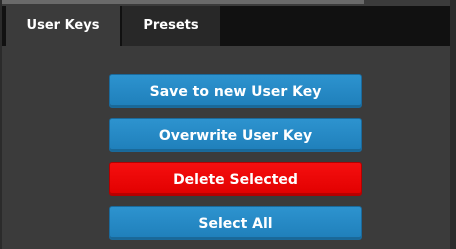  Describe the element at coordinates (183, 2) in the screenshot. I see `top-accent-bar` at that location.